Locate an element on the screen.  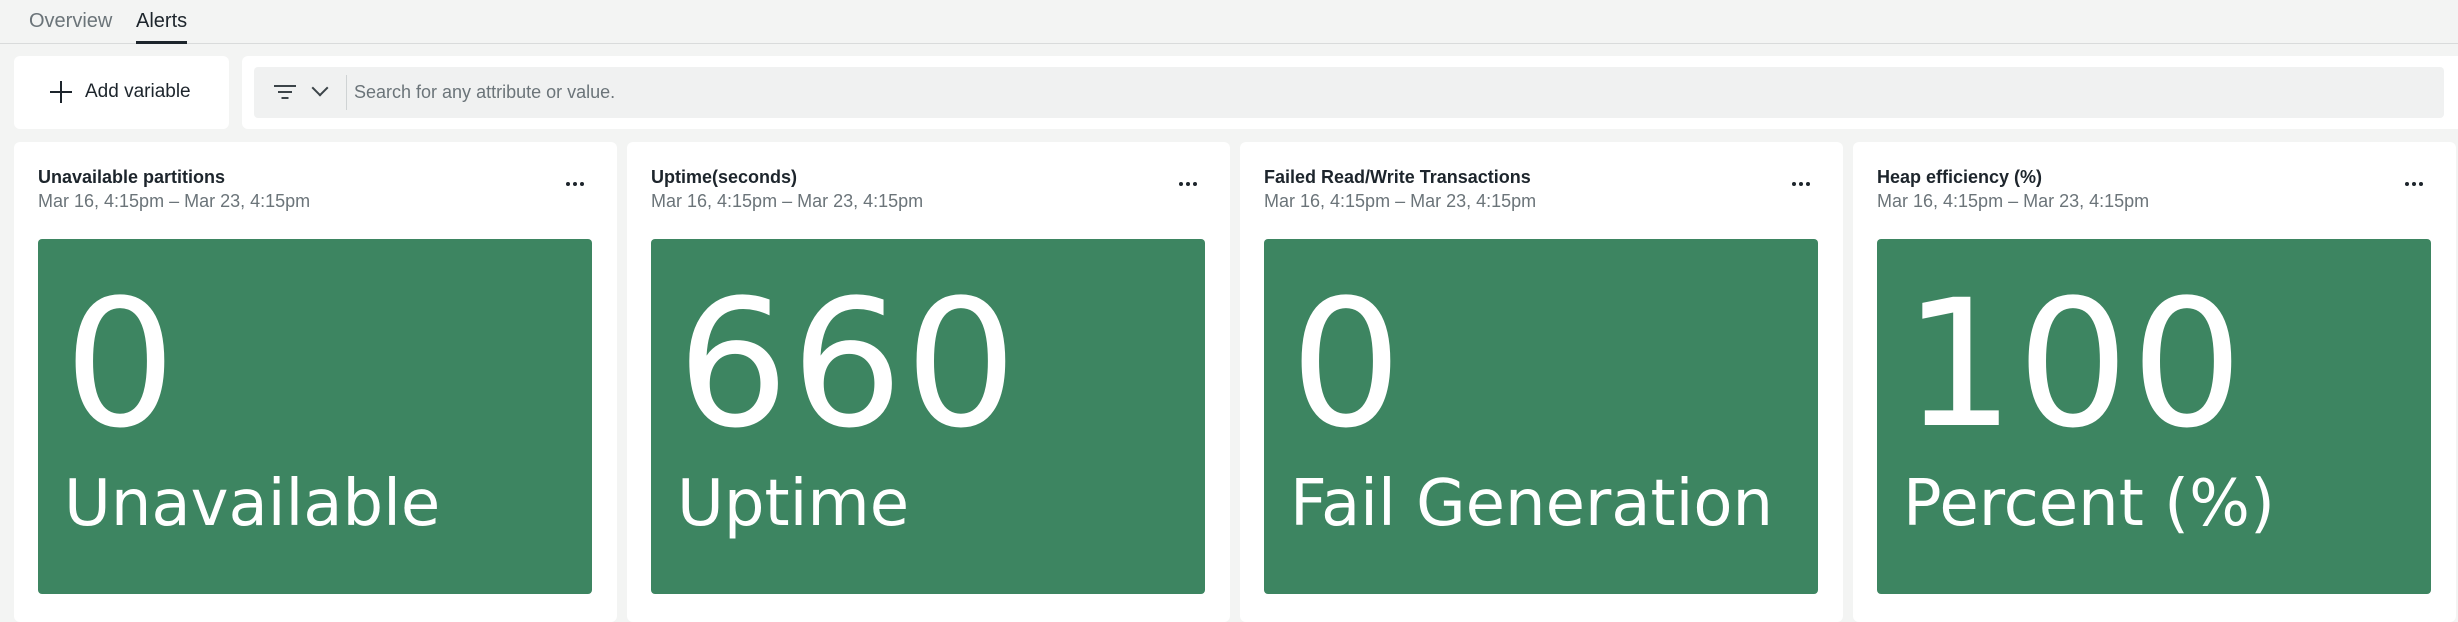
card-title: Unavailable partitions is located at coordinates (132, 177).